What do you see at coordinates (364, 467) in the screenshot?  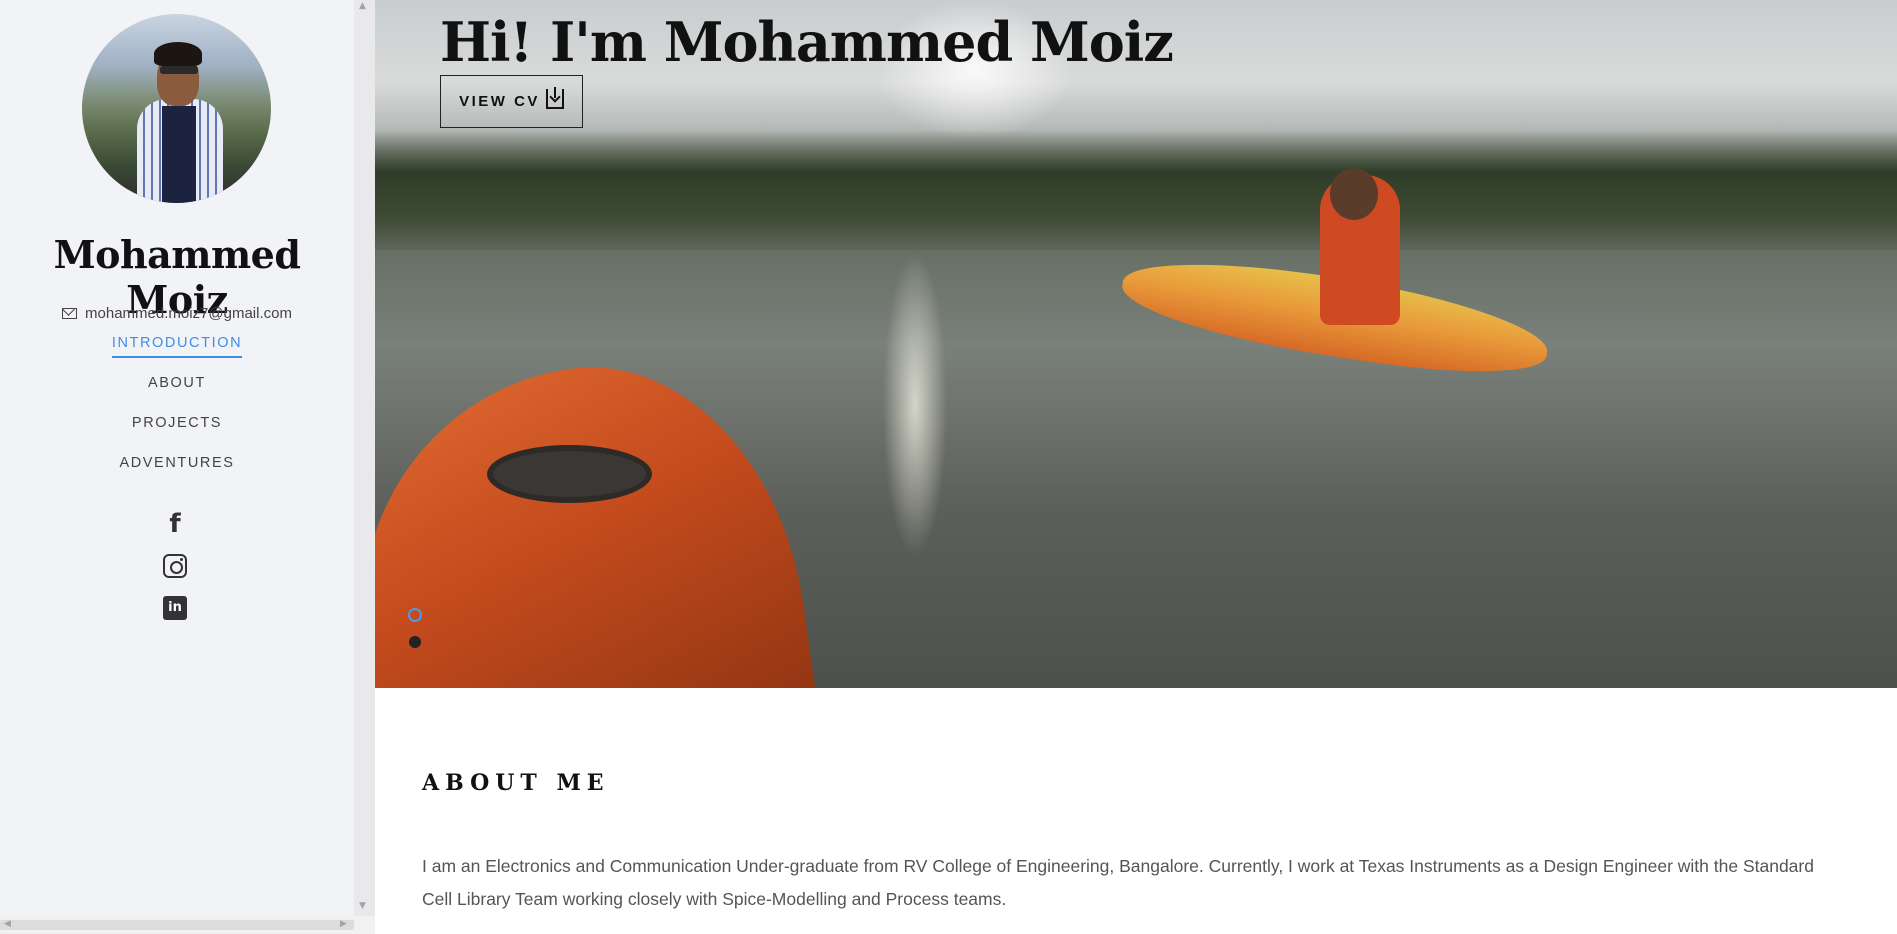 I see `sidebar-scrollbar-track: ▲ ▼` at bounding box center [364, 467].